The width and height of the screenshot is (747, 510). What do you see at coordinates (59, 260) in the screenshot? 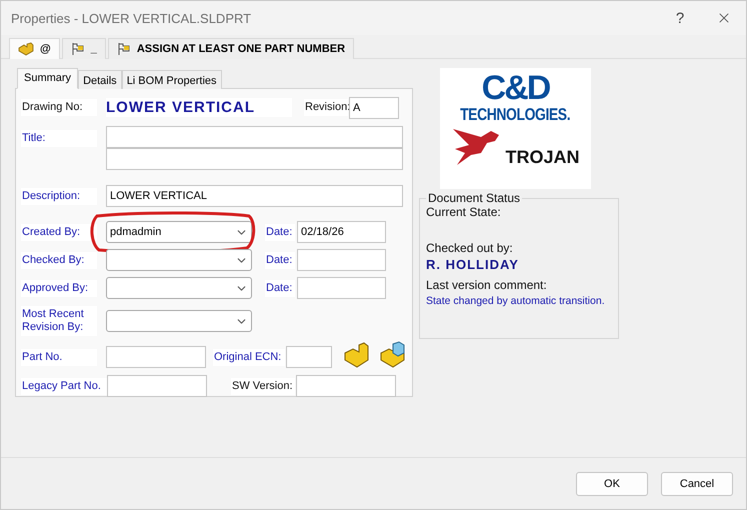
I see `field-label: Checked By:` at bounding box center [59, 260].